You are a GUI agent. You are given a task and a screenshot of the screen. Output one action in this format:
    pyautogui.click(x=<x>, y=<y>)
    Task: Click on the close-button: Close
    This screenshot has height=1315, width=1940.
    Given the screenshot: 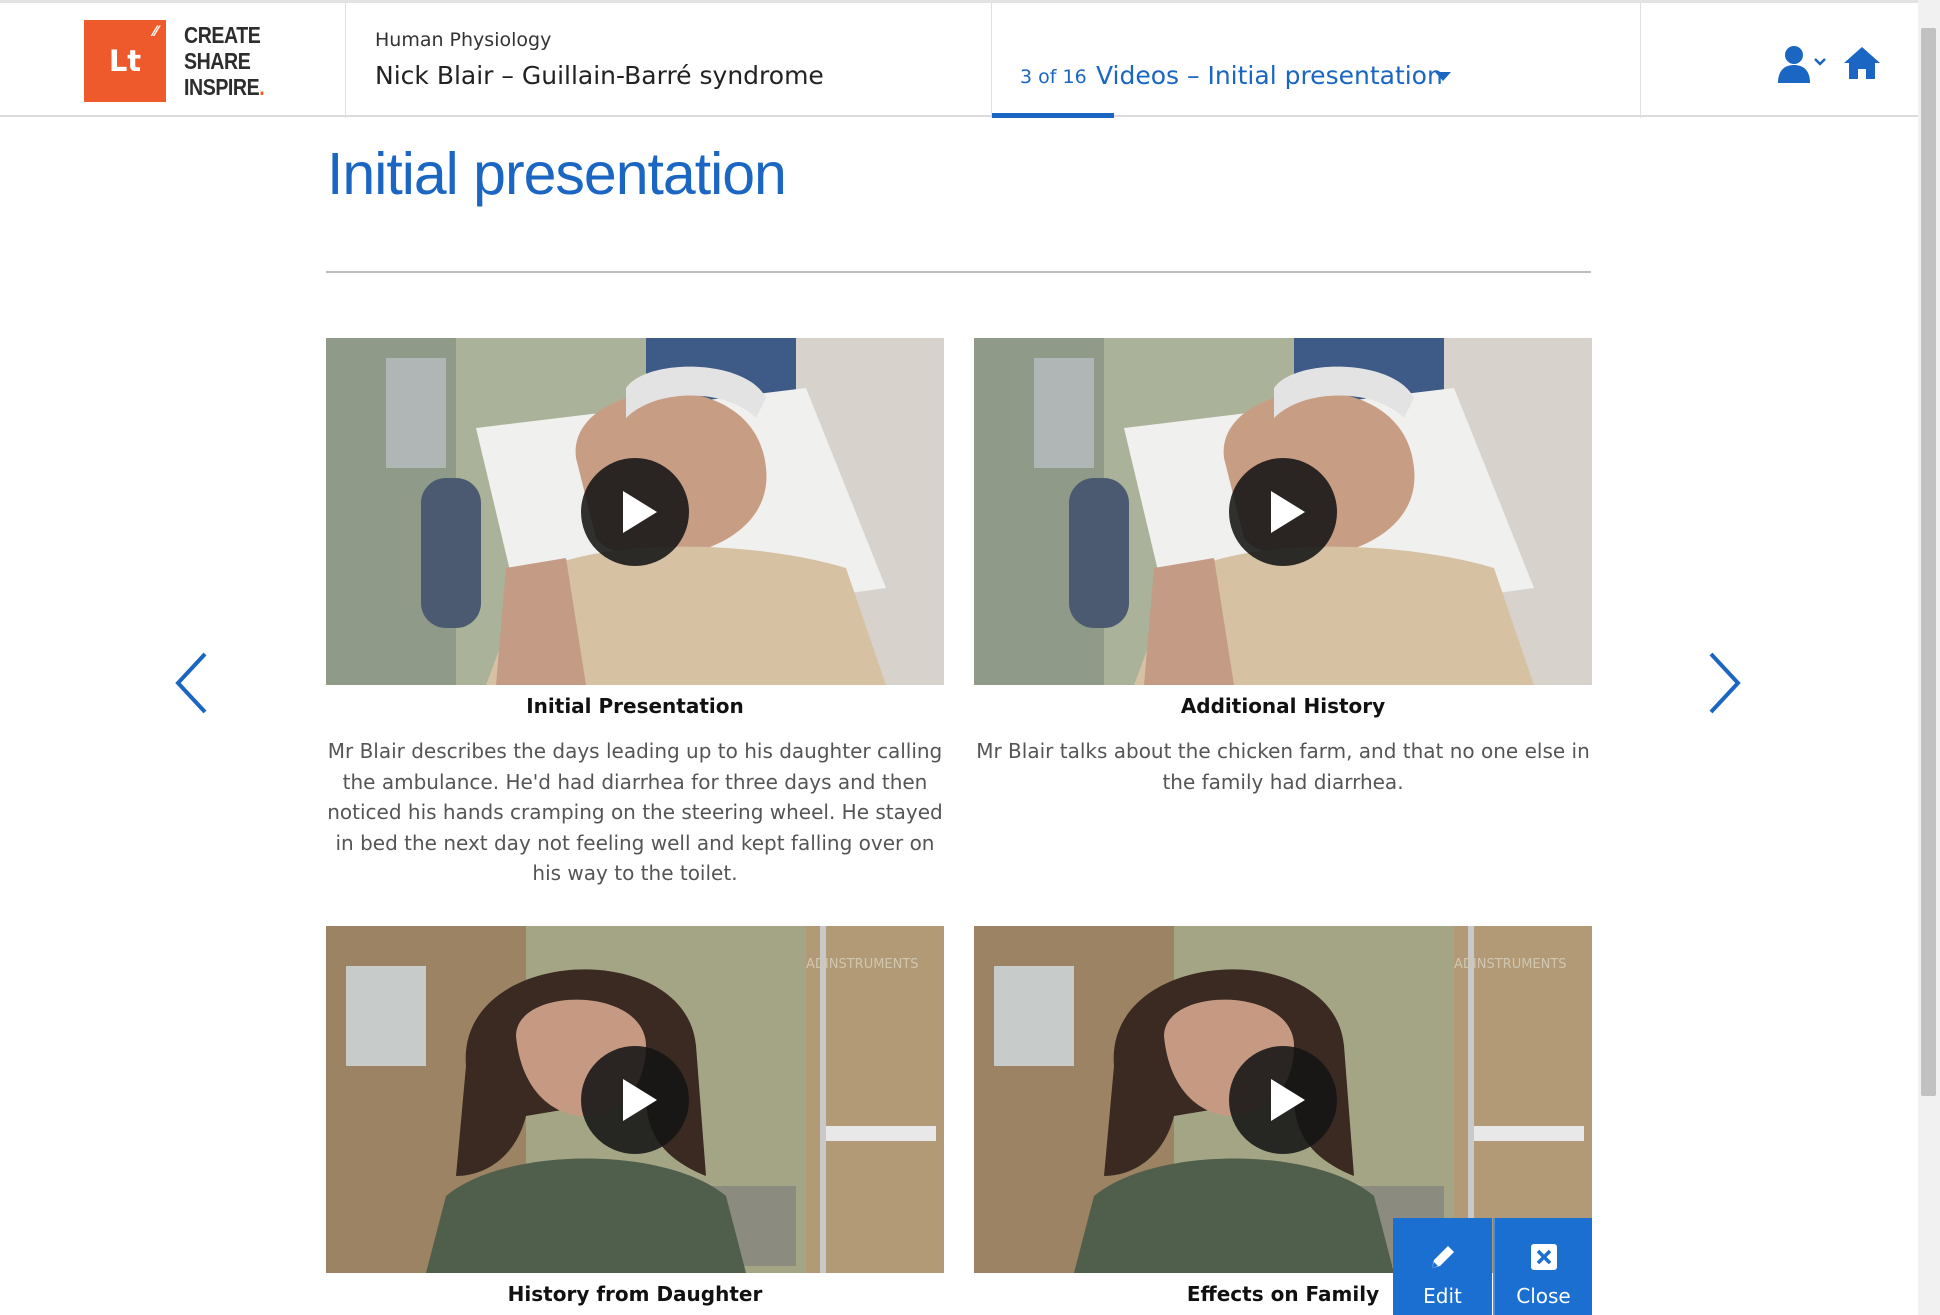 What is the action you would take?
    pyautogui.click(x=1542, y=1266)
    